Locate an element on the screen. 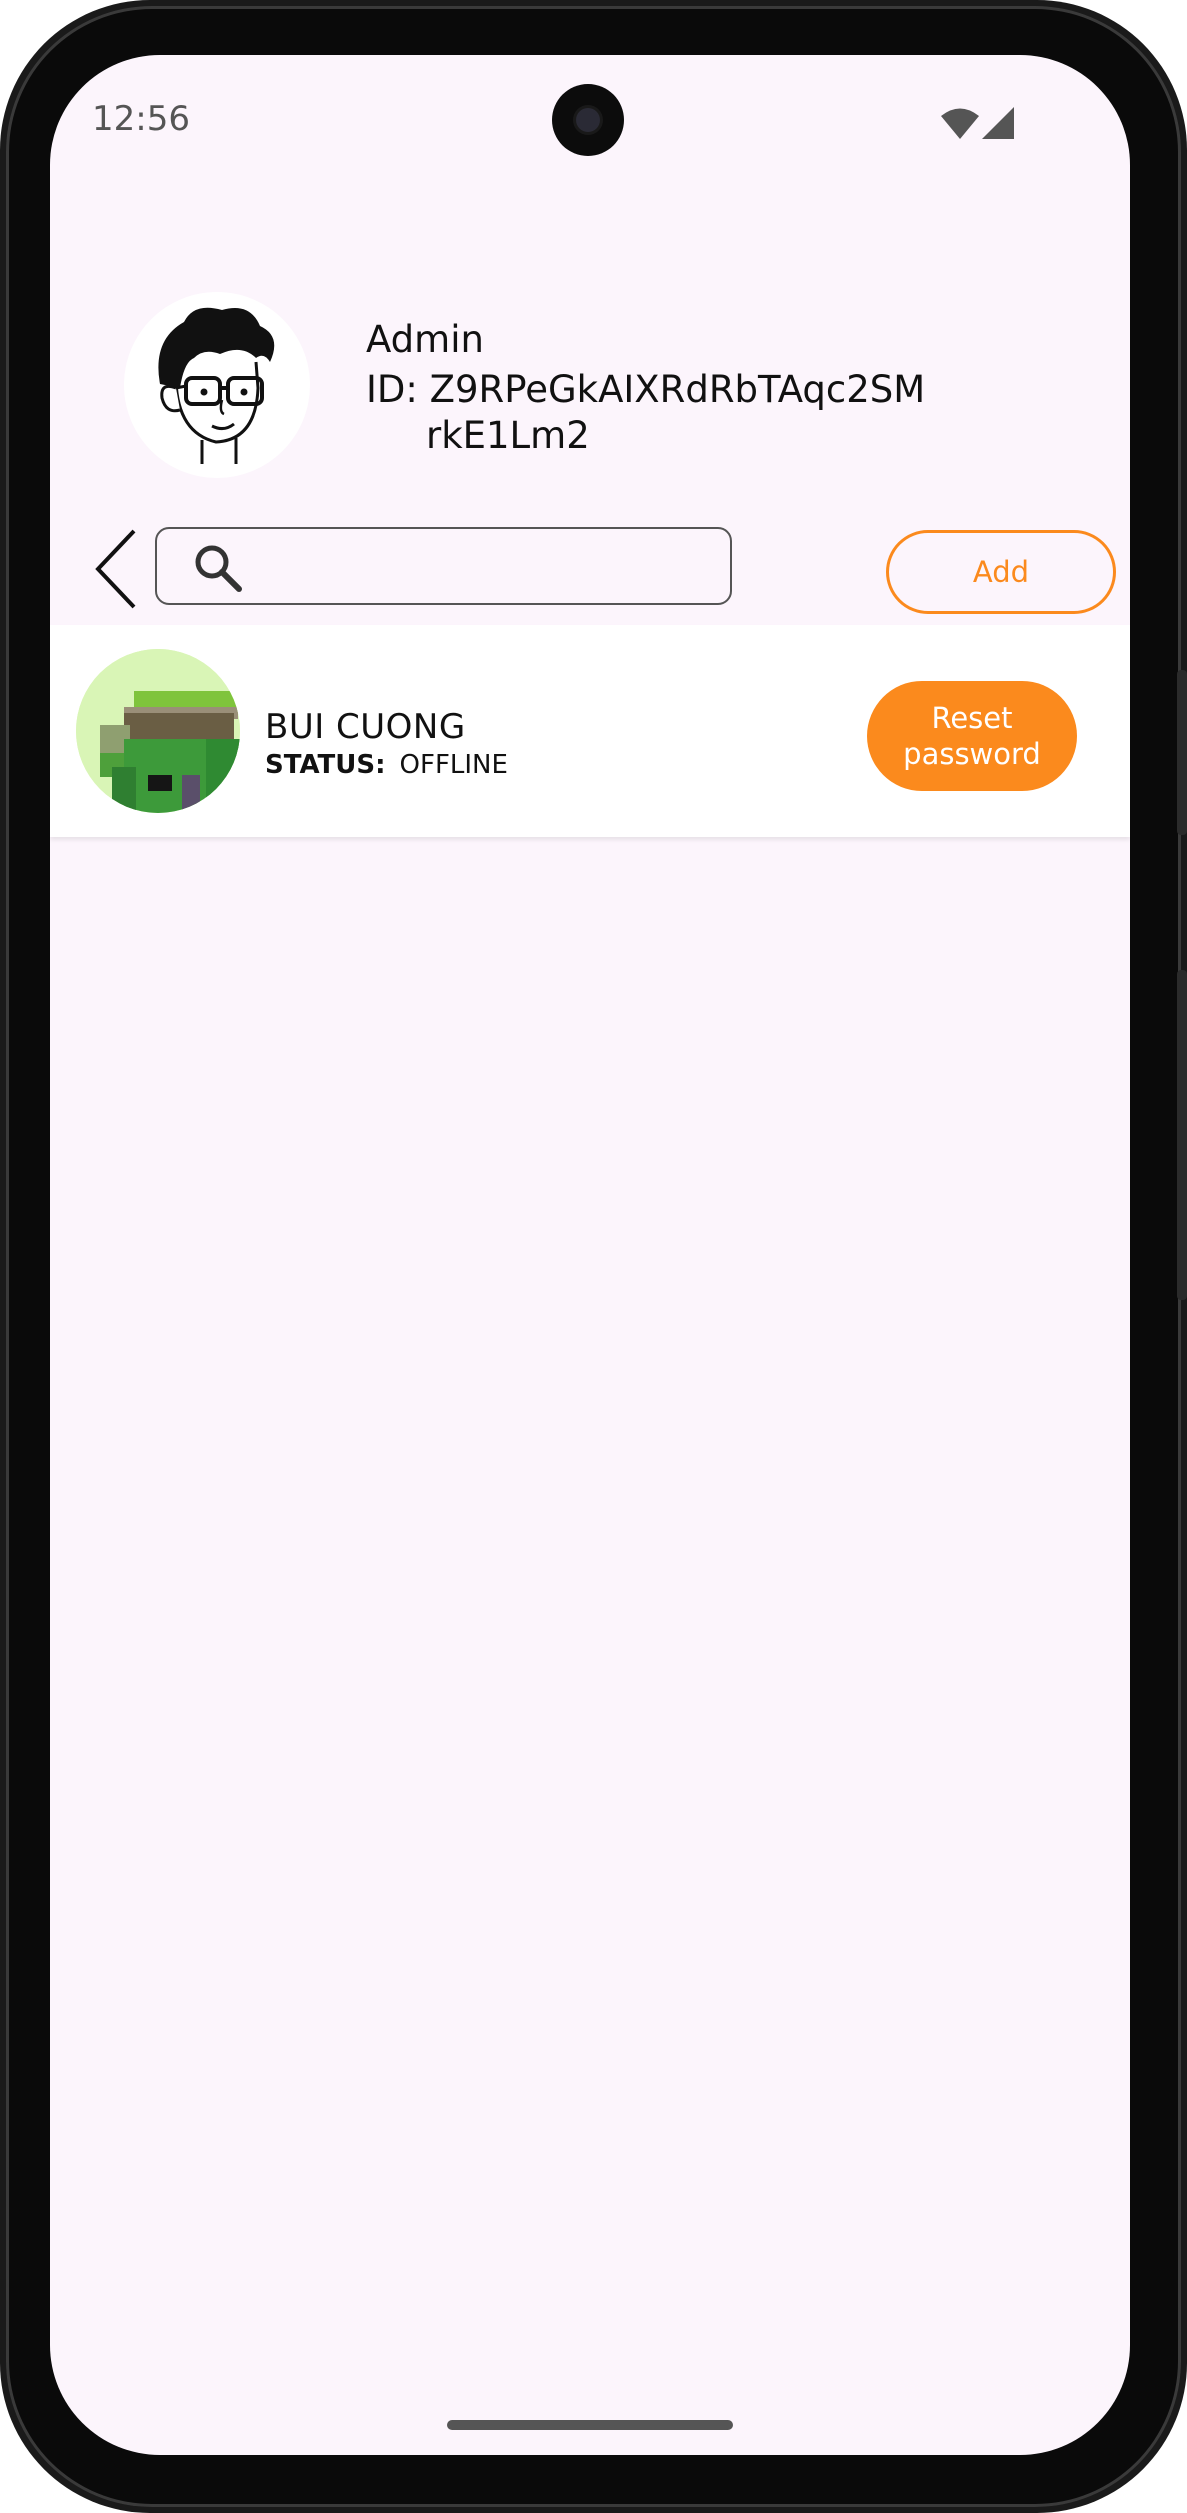 The width and height of the screenshot is (1187, 2513). admin-id-line1: ID: Z9RPeGkAIXRdRbTAqc2SM is located at coordinates (646, 389).